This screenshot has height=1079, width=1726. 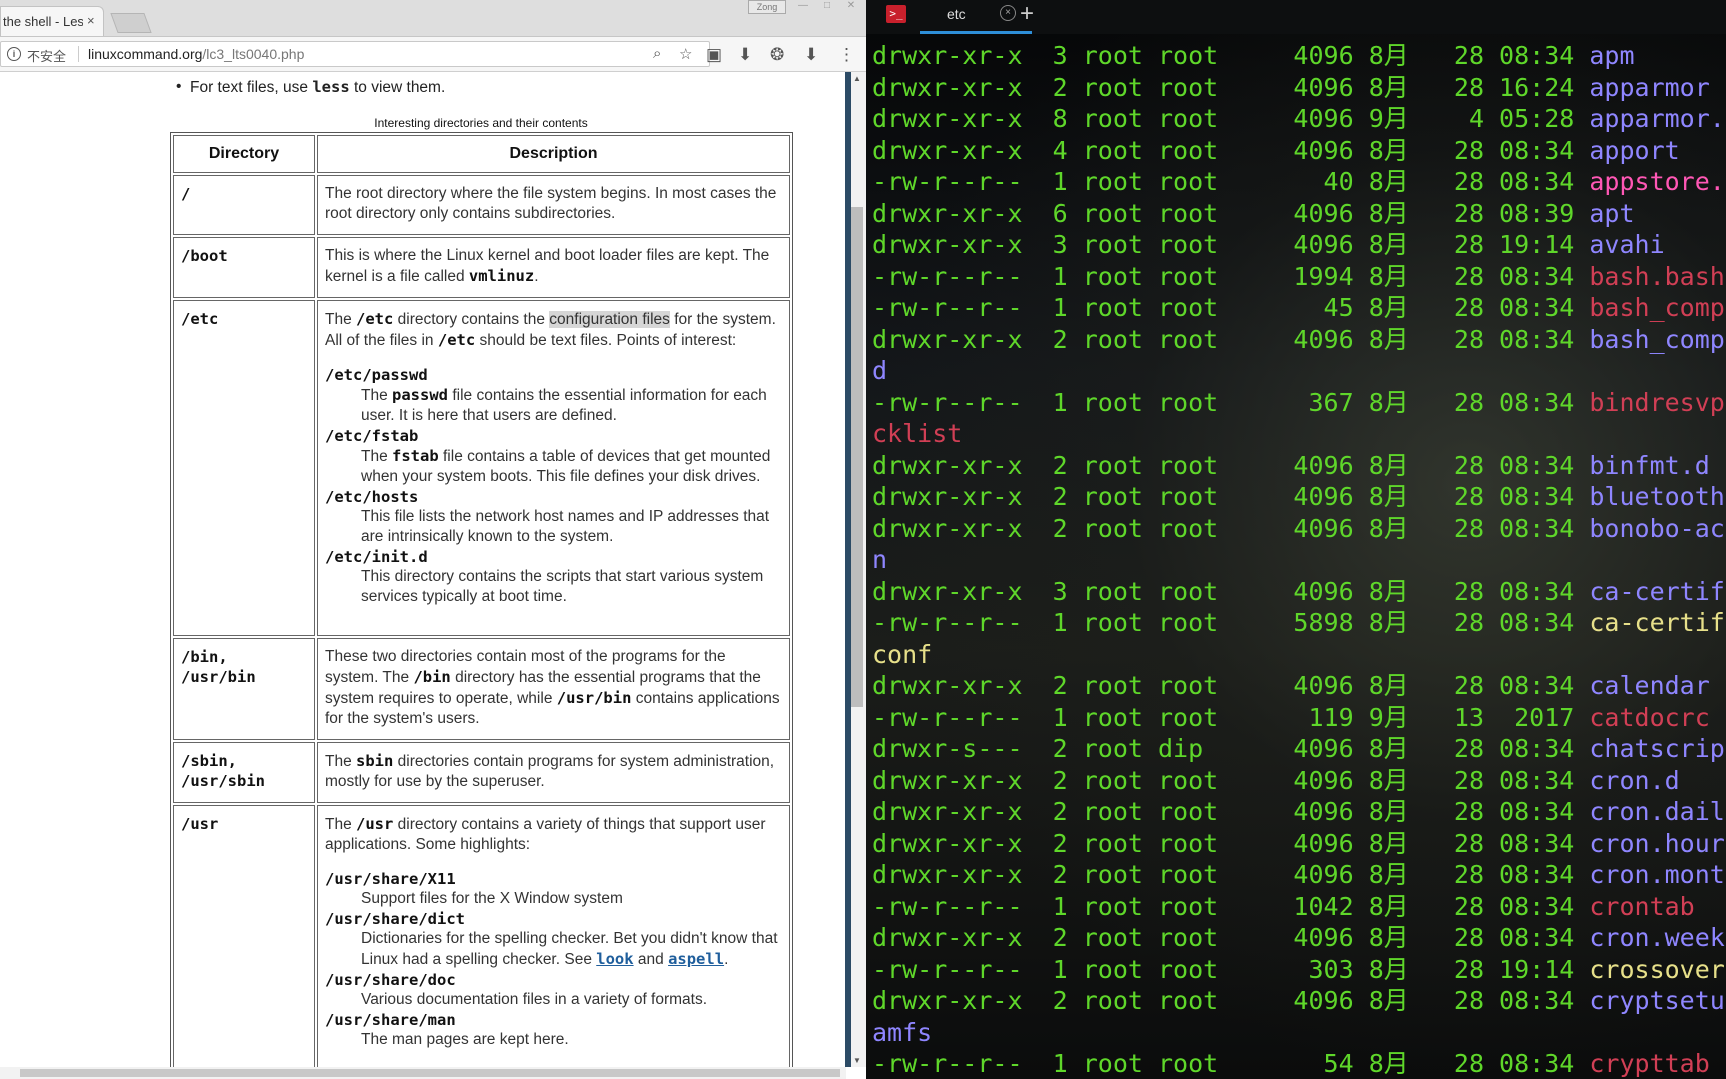 What do you see at coordinates (714, 54) in the screenshot?
I see `extension-icon: ▣` at bounding box center [714, 54].